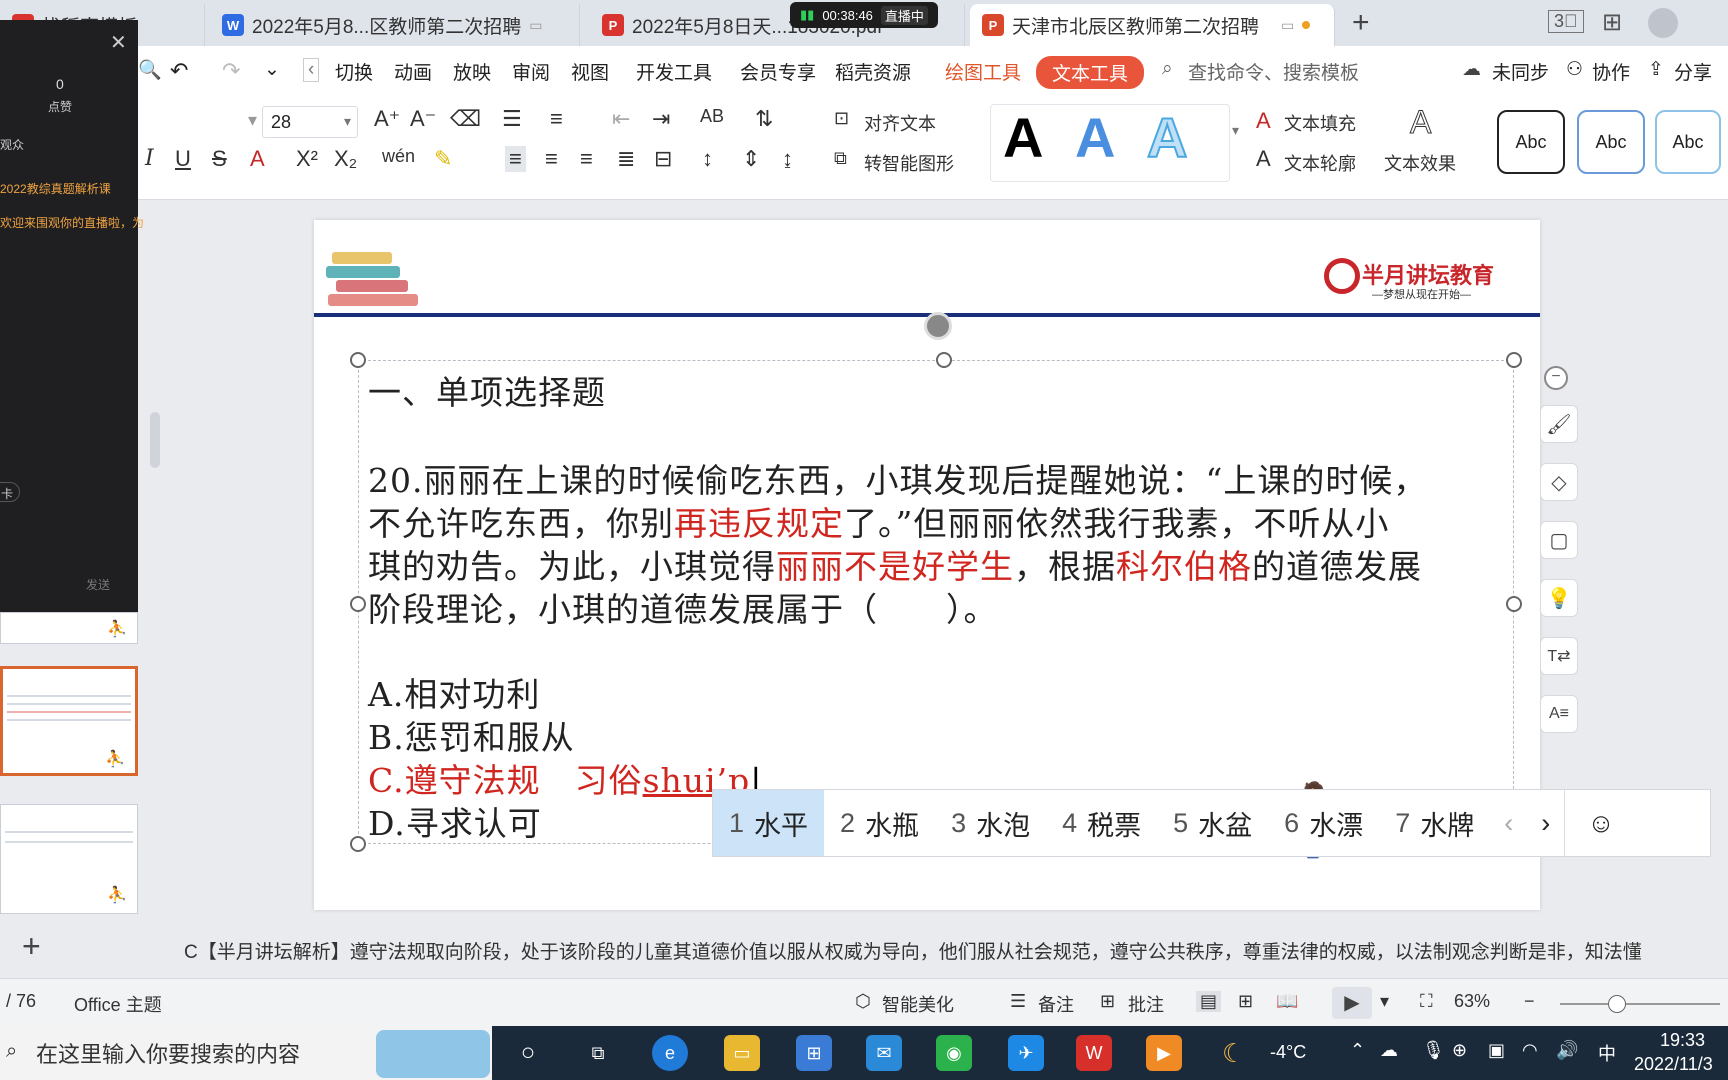  I want to click on comment-button: 批注, so click(1146, 1004).